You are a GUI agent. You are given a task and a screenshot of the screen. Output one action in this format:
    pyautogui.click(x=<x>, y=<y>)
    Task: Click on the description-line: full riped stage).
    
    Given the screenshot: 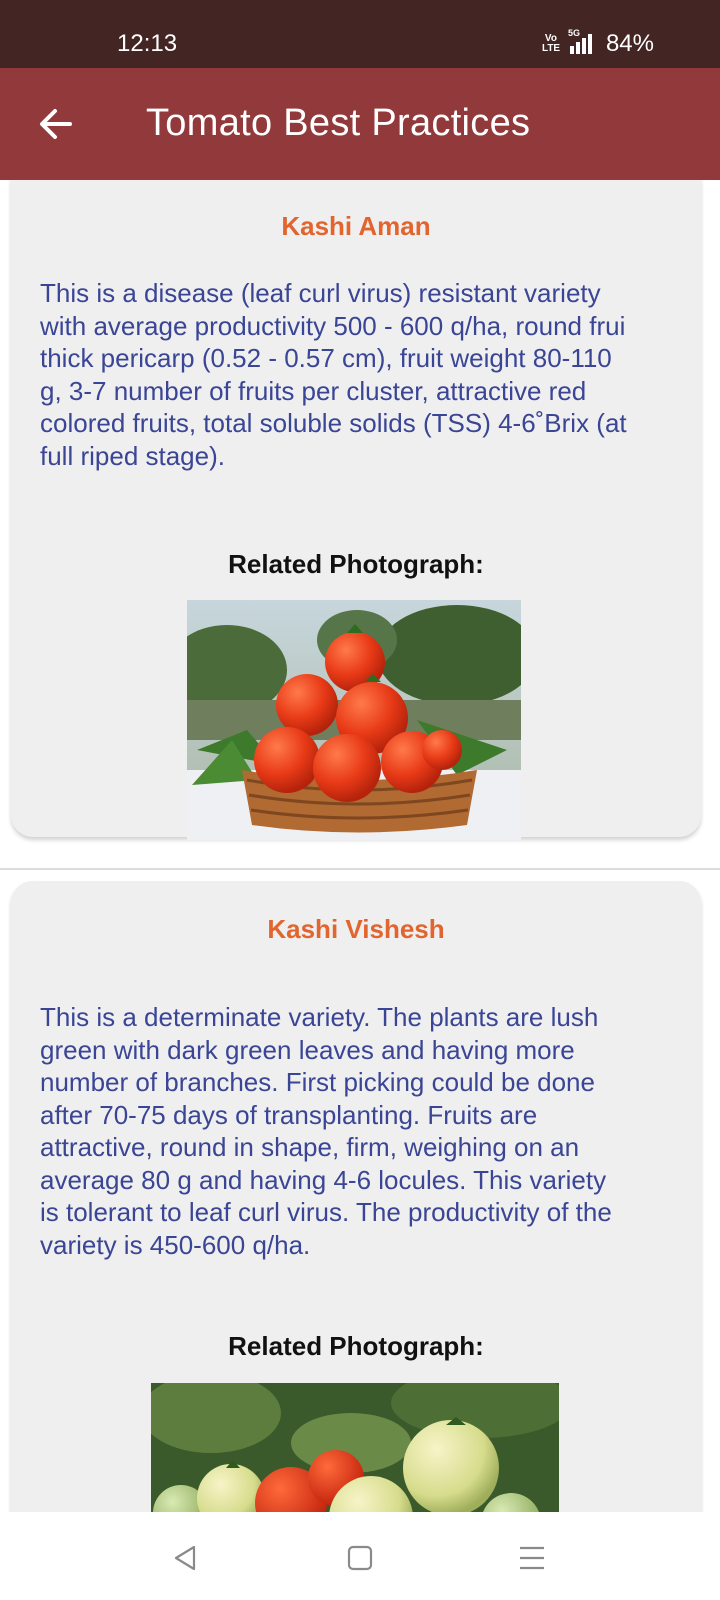 What is the action you would take?
    pyautogui.click(x=132, y=455)
    